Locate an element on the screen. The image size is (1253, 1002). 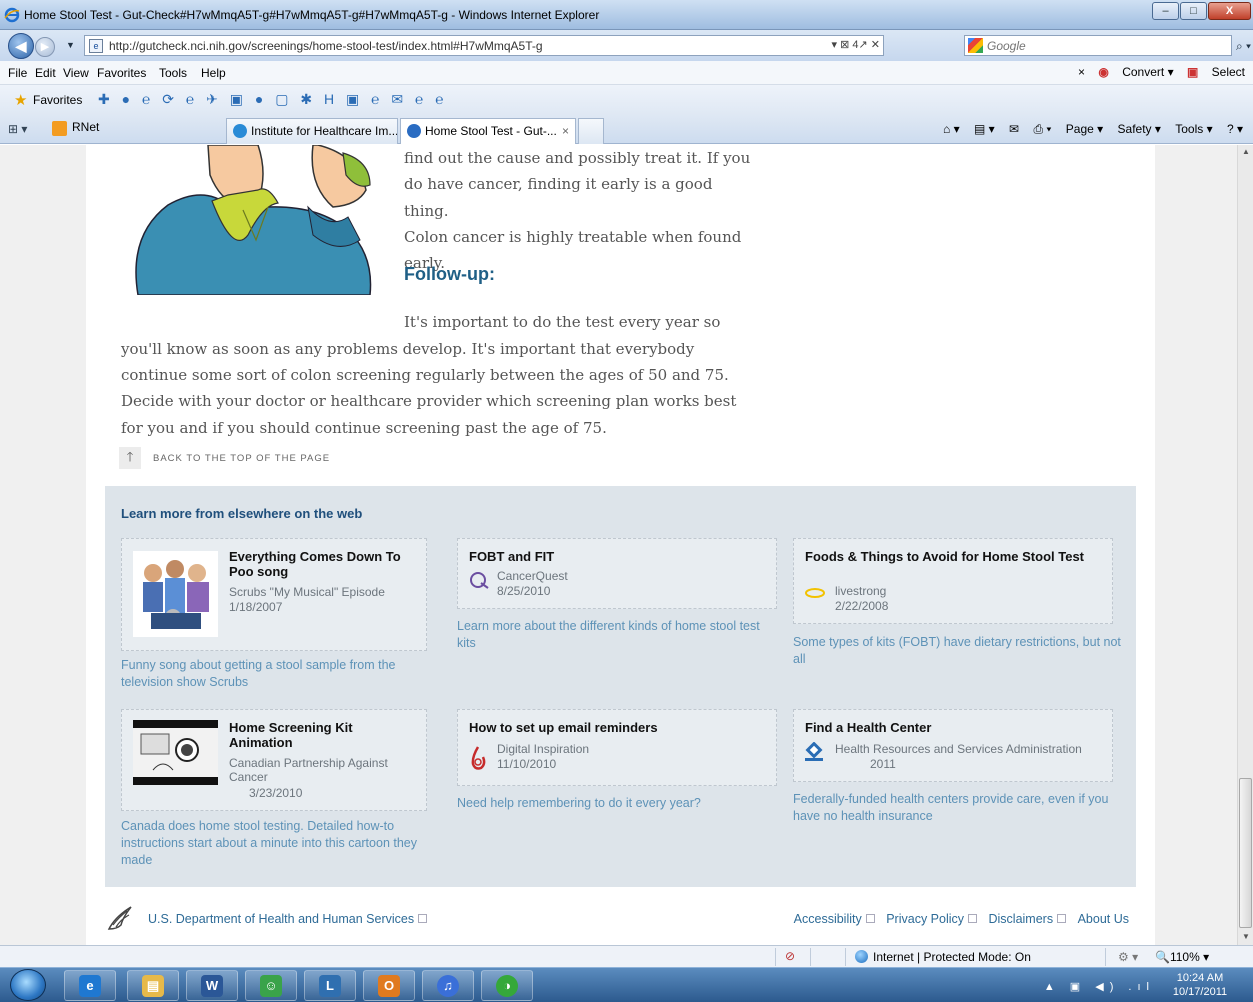
accessibility-label: Accessibility is located at coordinates (828, 919).